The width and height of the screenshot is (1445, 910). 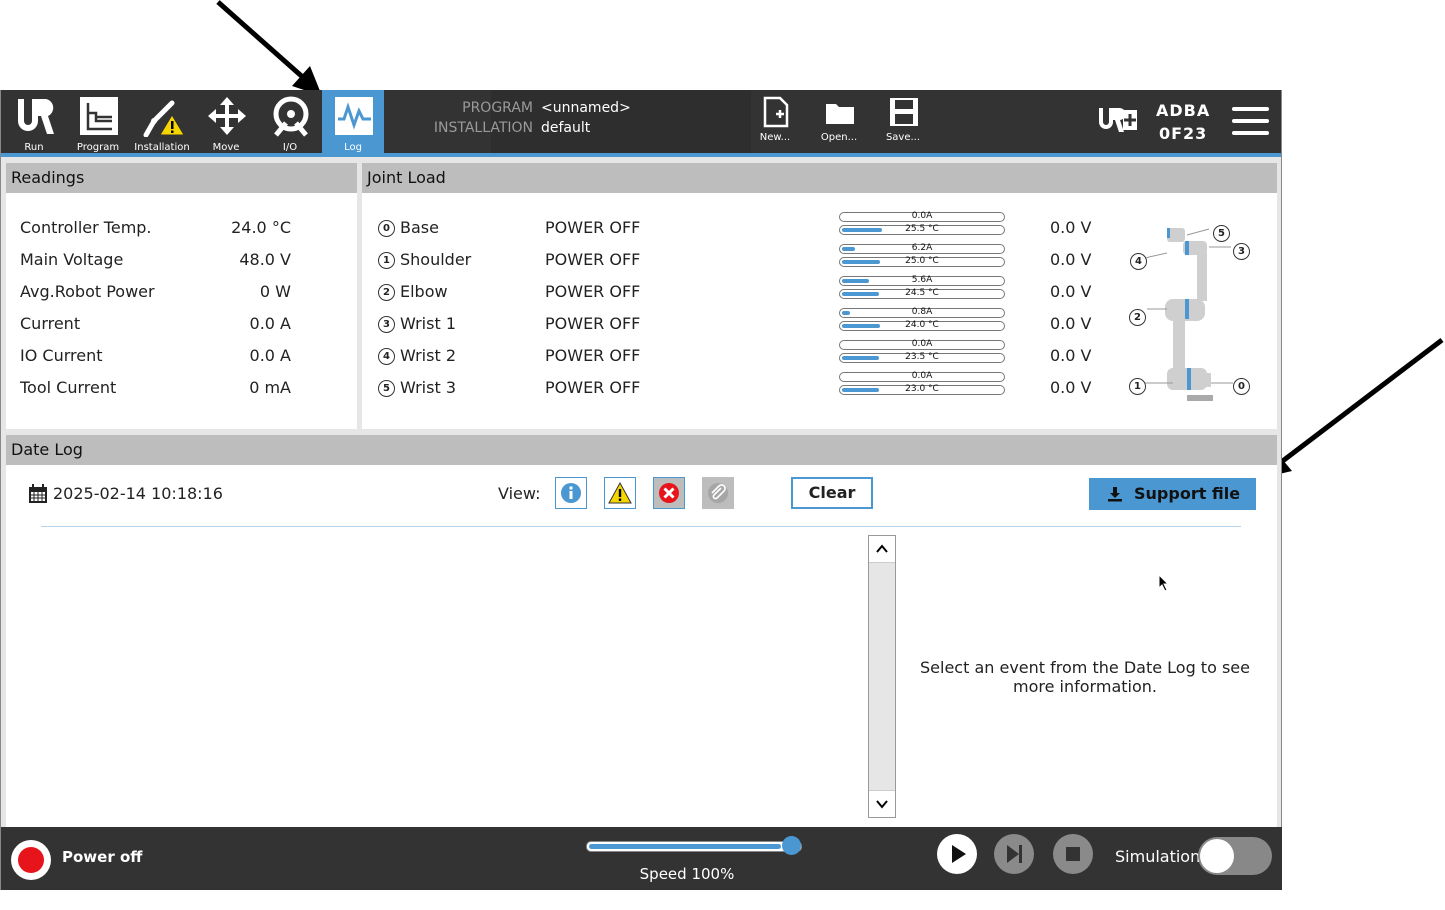 I want to click on joint-temp-text: 23.5 °C, so click(x=922, y=357).